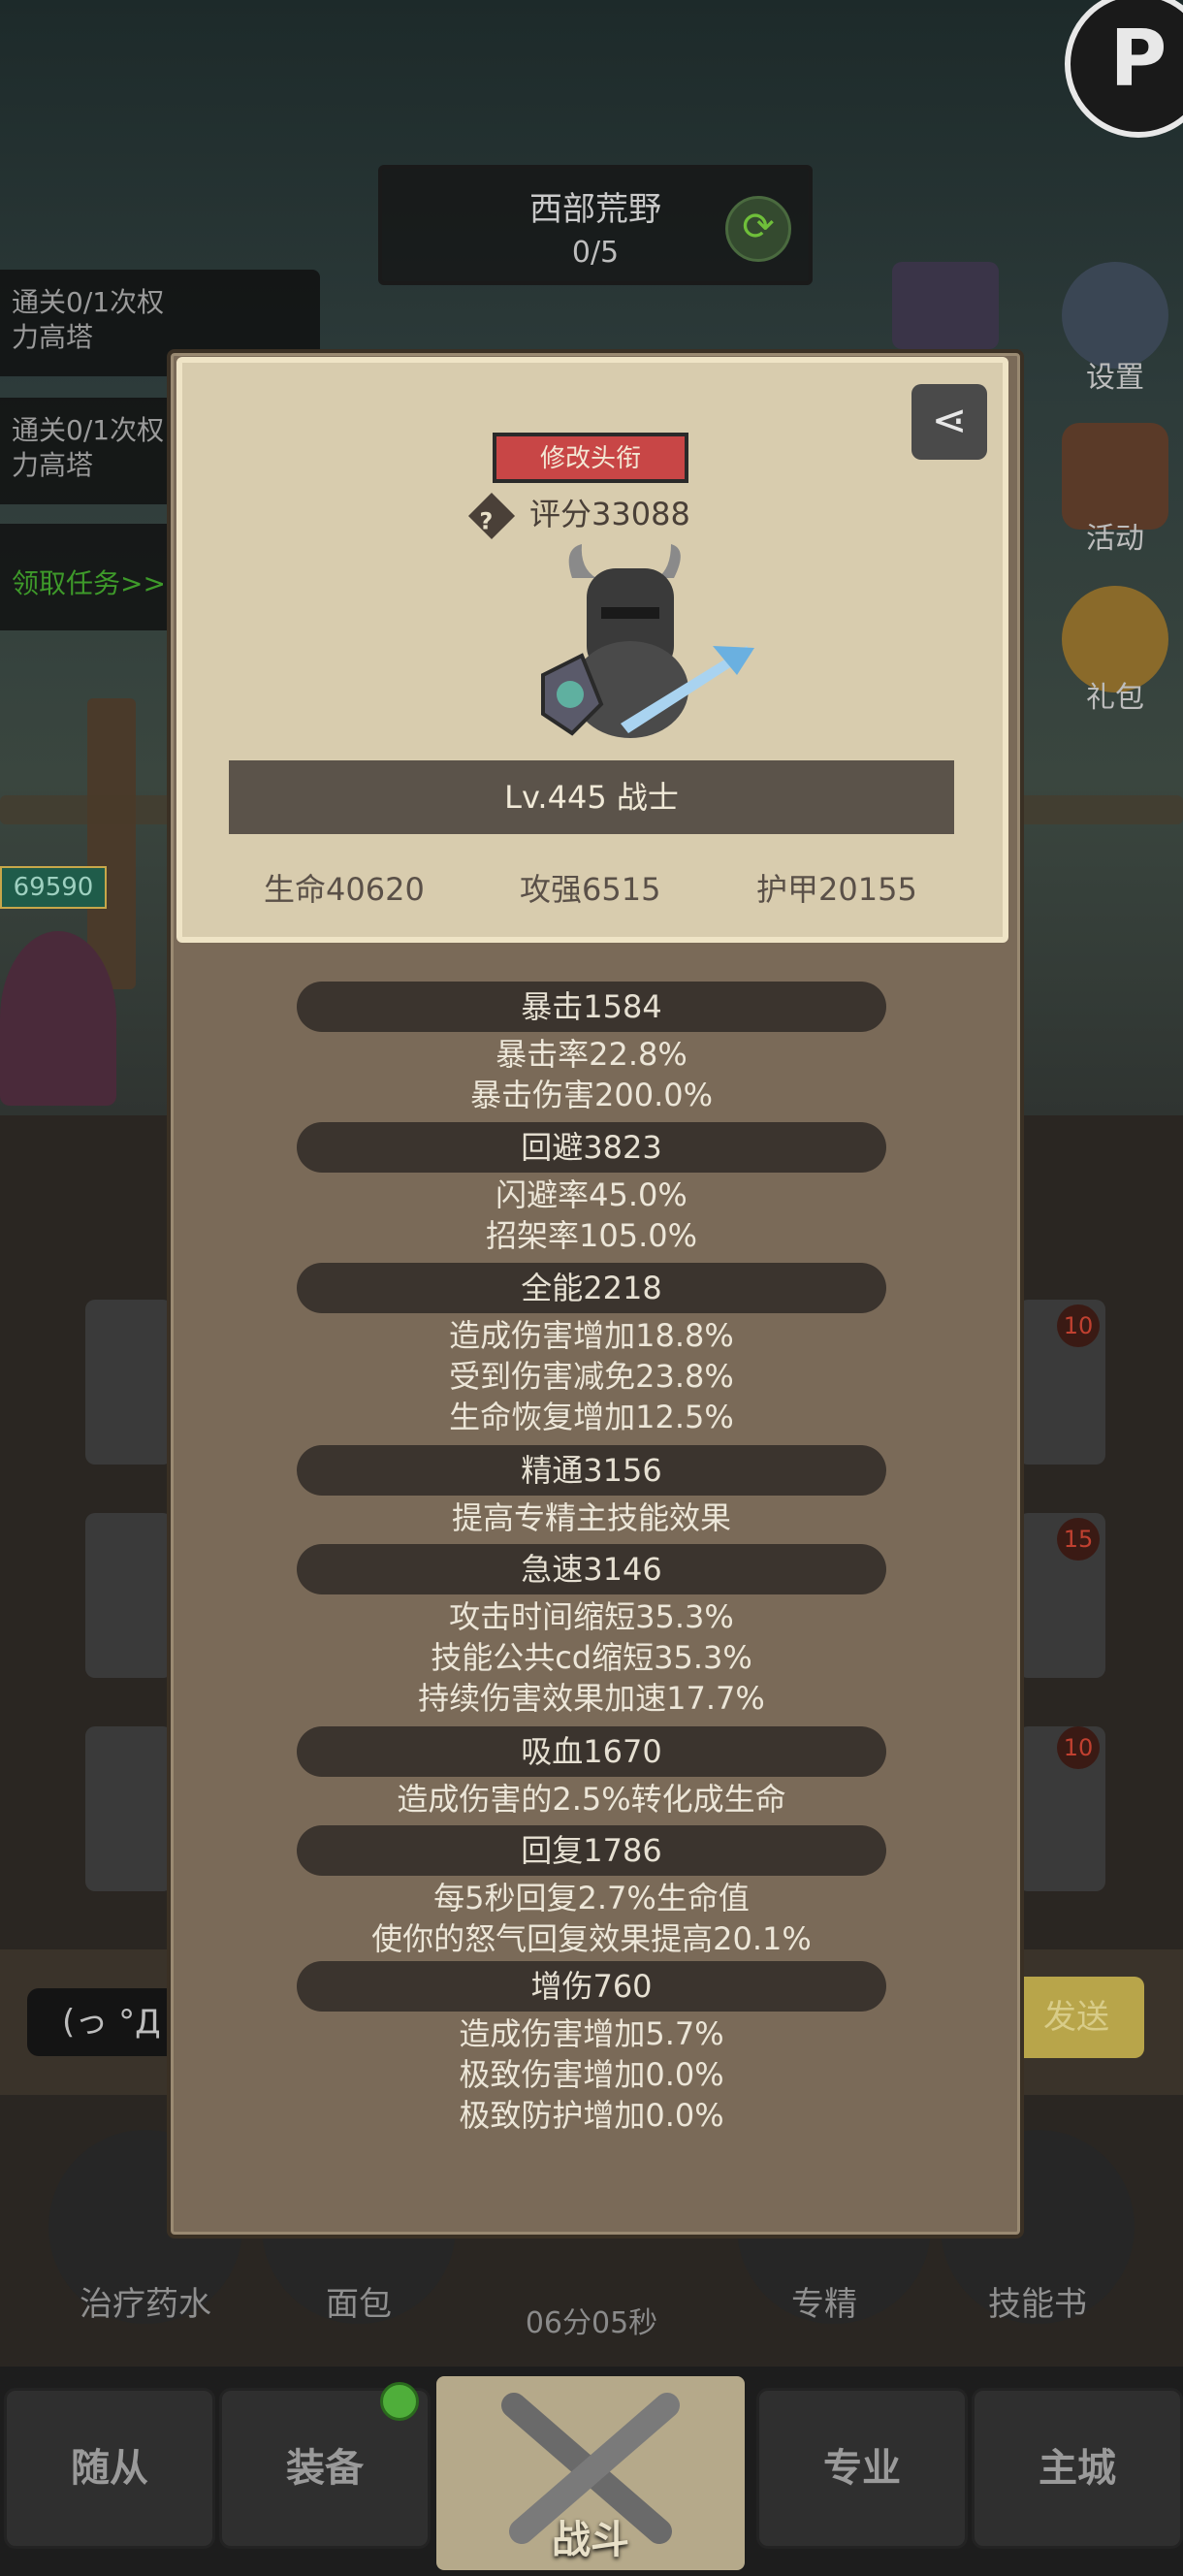  What do you see at coordinates (591, 2323) in the screenshot?
I see `idle-timer: 06分05秒` at bounding box center [591, 2323].